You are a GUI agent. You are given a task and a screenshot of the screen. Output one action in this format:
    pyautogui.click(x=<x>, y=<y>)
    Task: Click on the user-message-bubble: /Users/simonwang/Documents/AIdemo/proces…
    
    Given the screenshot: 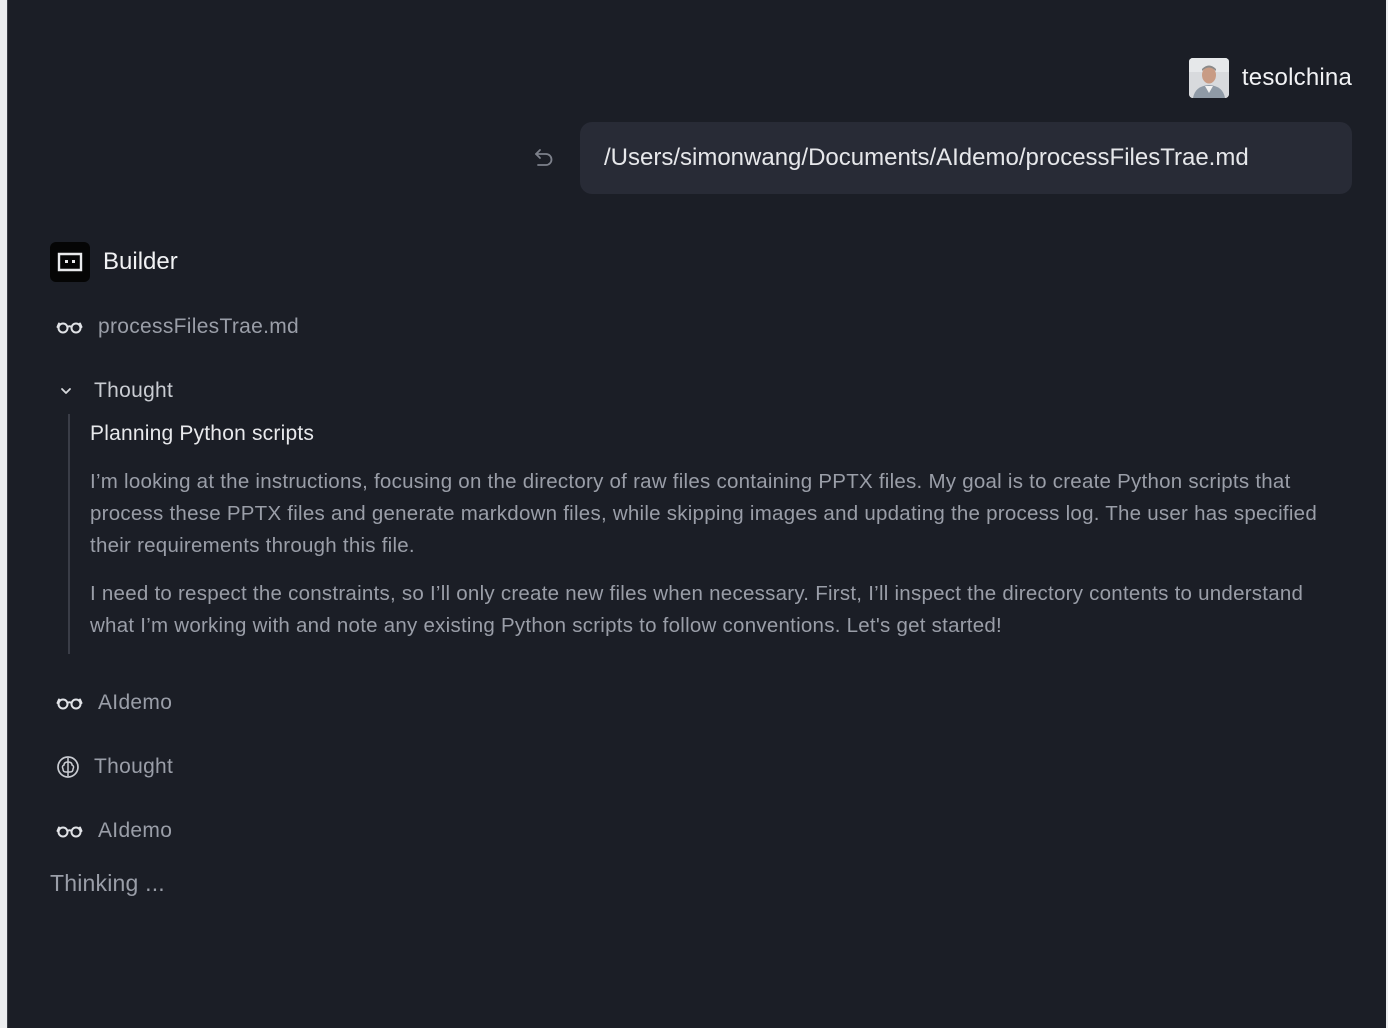 What is the action you would take?
    pyautogui.click(x=966, y=158)
    